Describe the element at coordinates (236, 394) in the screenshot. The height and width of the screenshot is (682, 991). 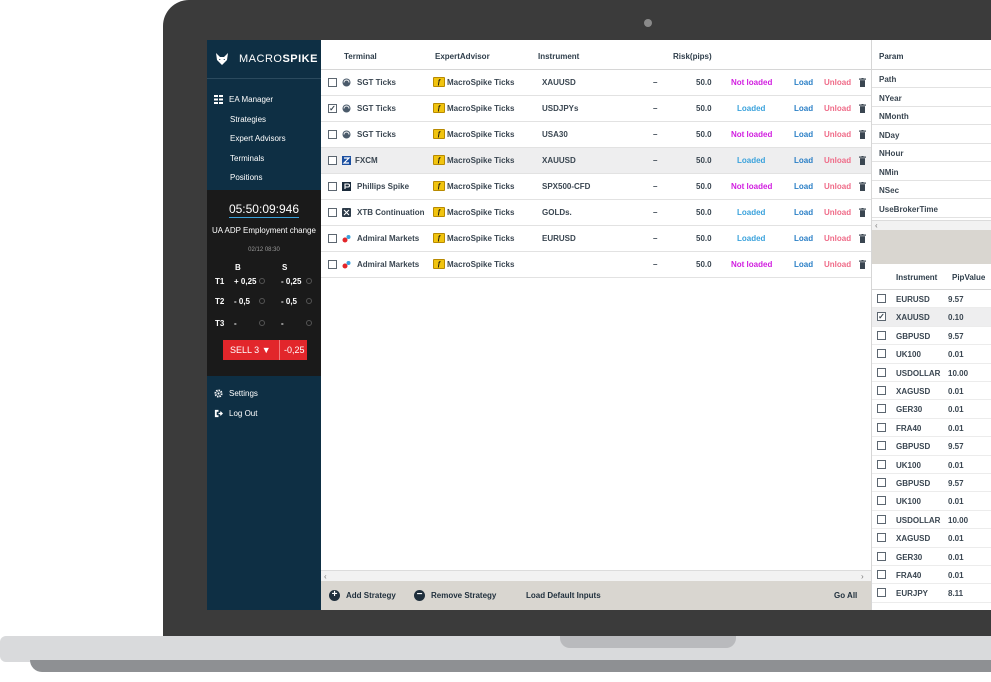
I see `nav-settings: Settings` at that location.